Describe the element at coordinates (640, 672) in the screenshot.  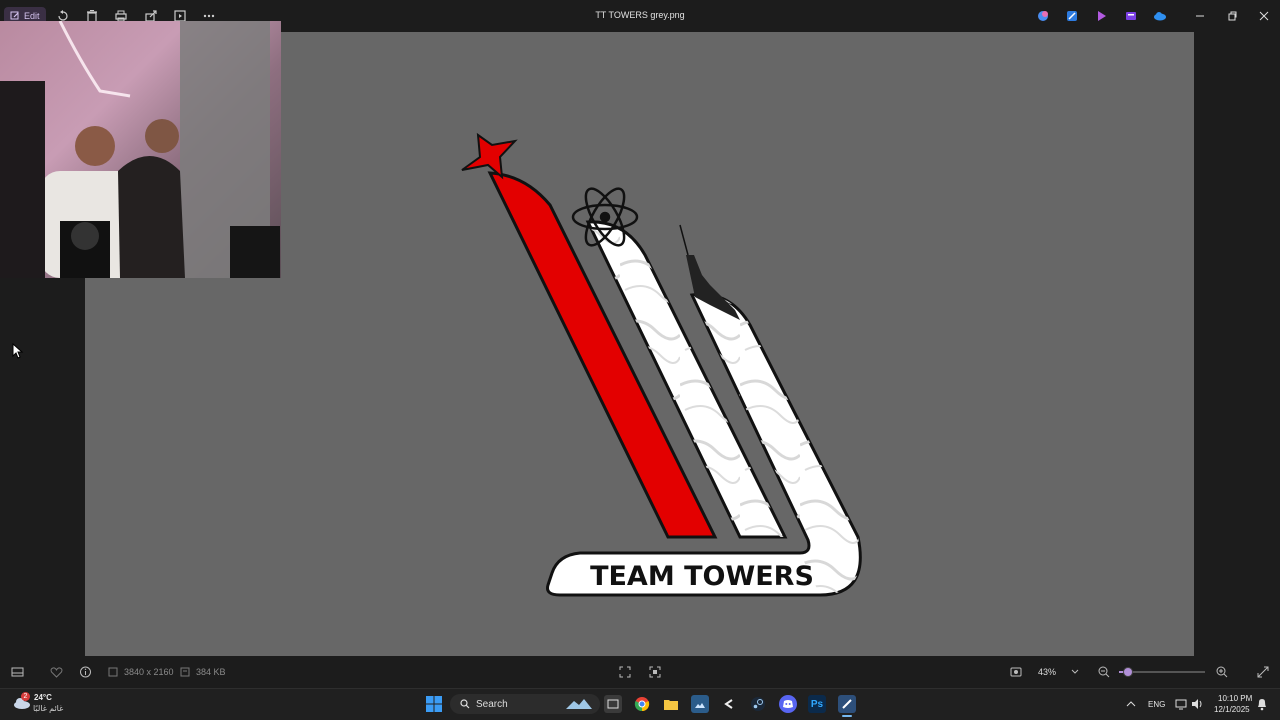
I see `viewer-bottom-bar` at that location.